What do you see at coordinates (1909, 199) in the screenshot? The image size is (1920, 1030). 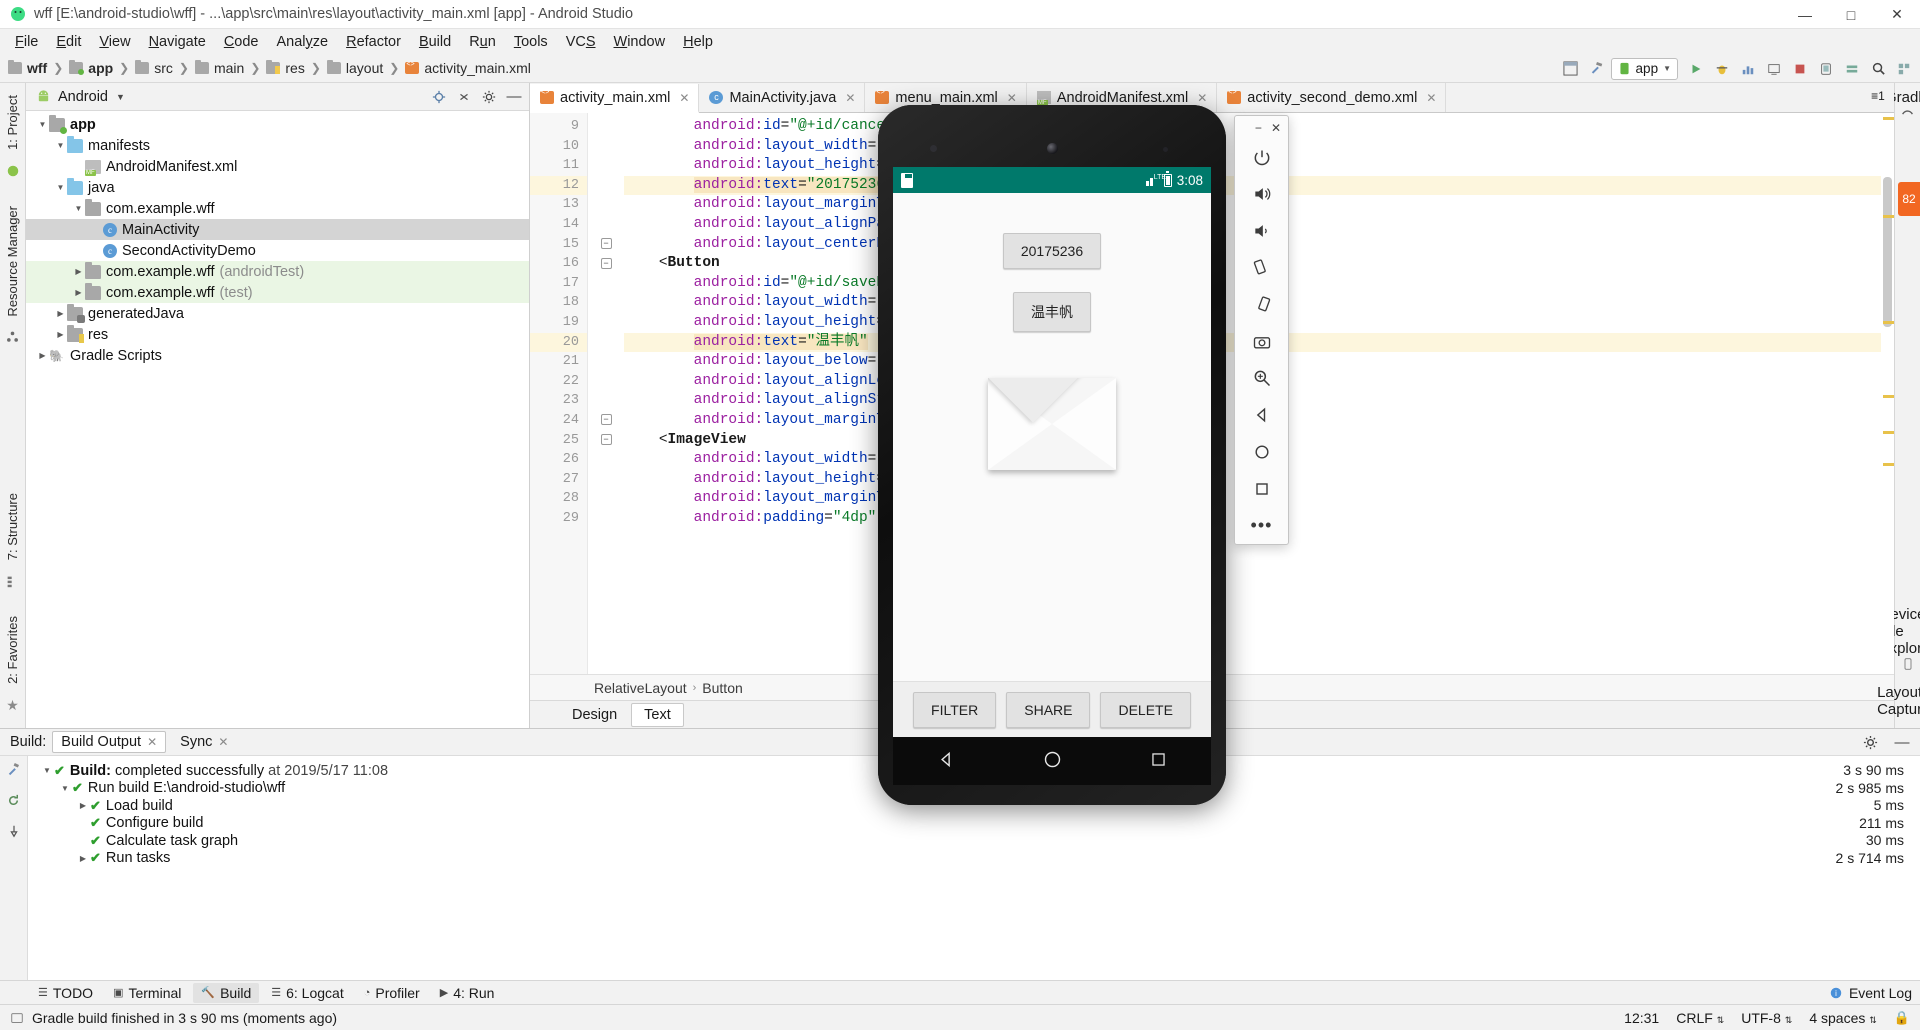 I see `status-badge: 82` at bounding box center [1909, 199].